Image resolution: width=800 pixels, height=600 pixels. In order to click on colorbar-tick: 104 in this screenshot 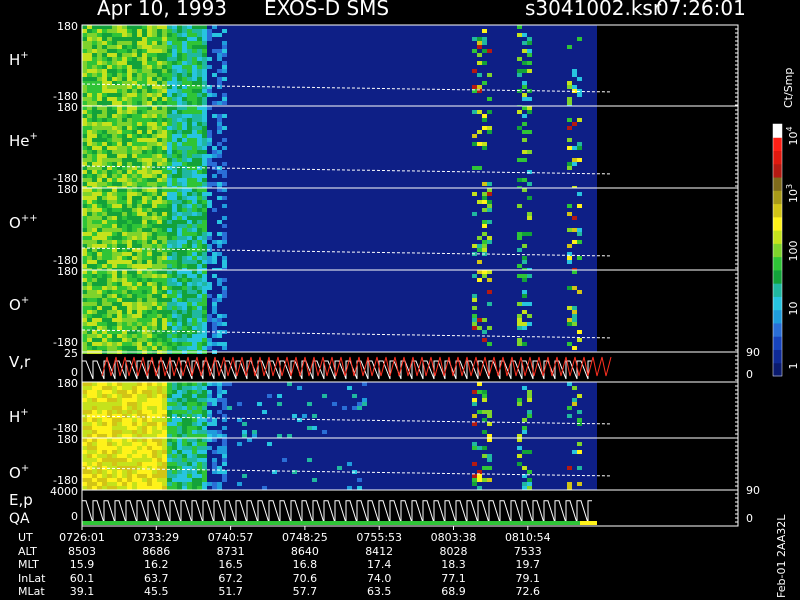, I will do `click(792, 135)`.